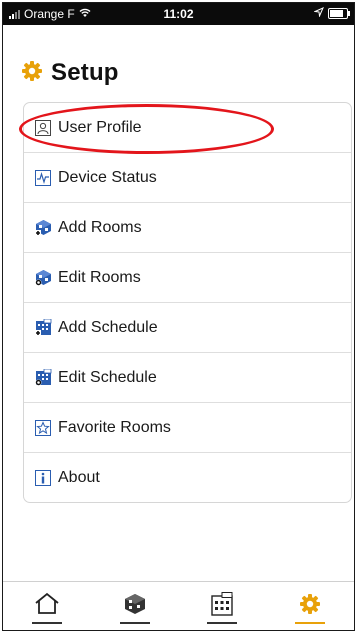  What do you see at coordinates (318, 13) in the screenshot?
I see `location-icon` at bounding box center [318, 13].